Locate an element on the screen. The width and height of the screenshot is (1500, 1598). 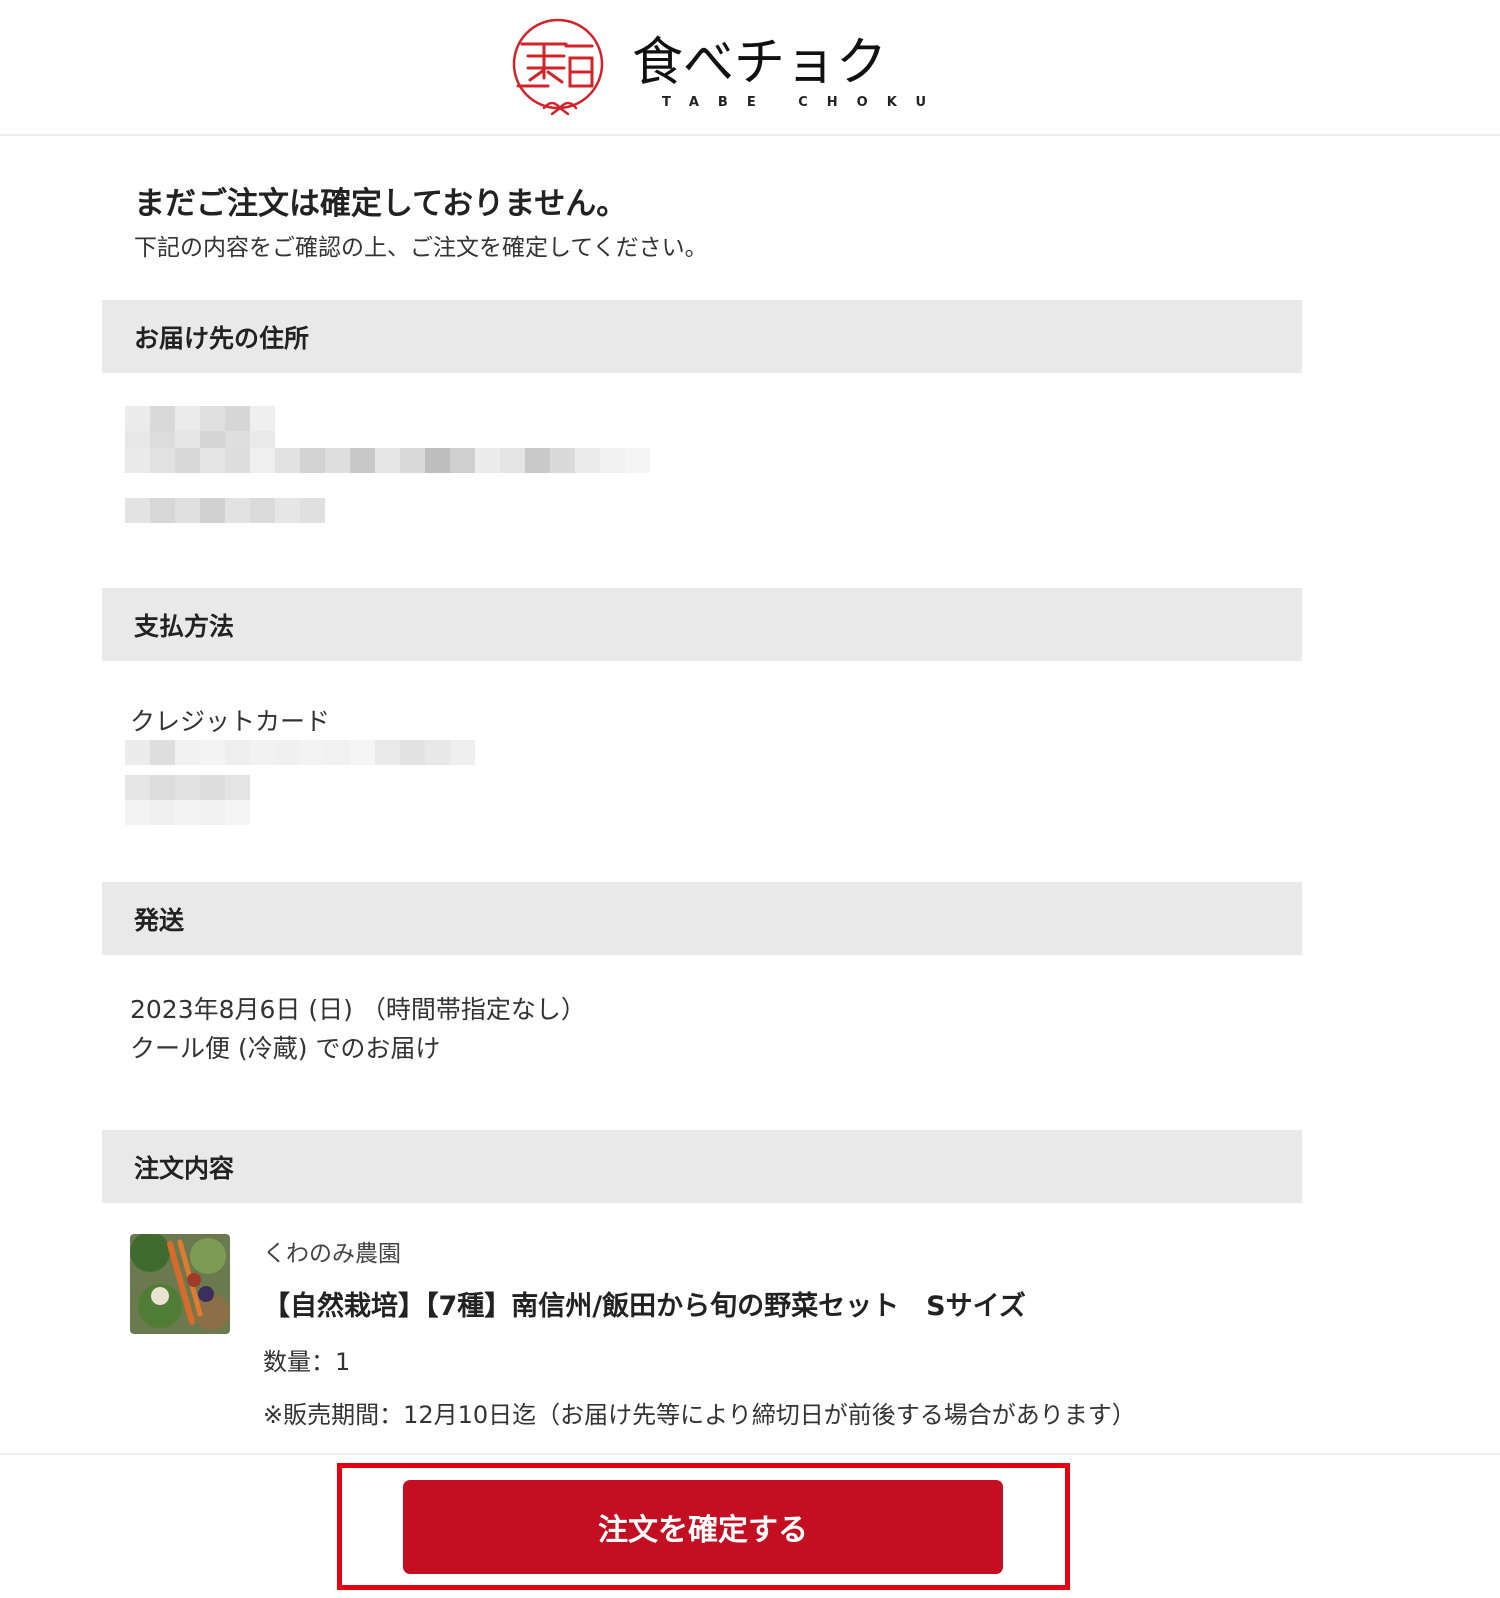
payment-method: クレジットカード is located at coordinates (230, 721).